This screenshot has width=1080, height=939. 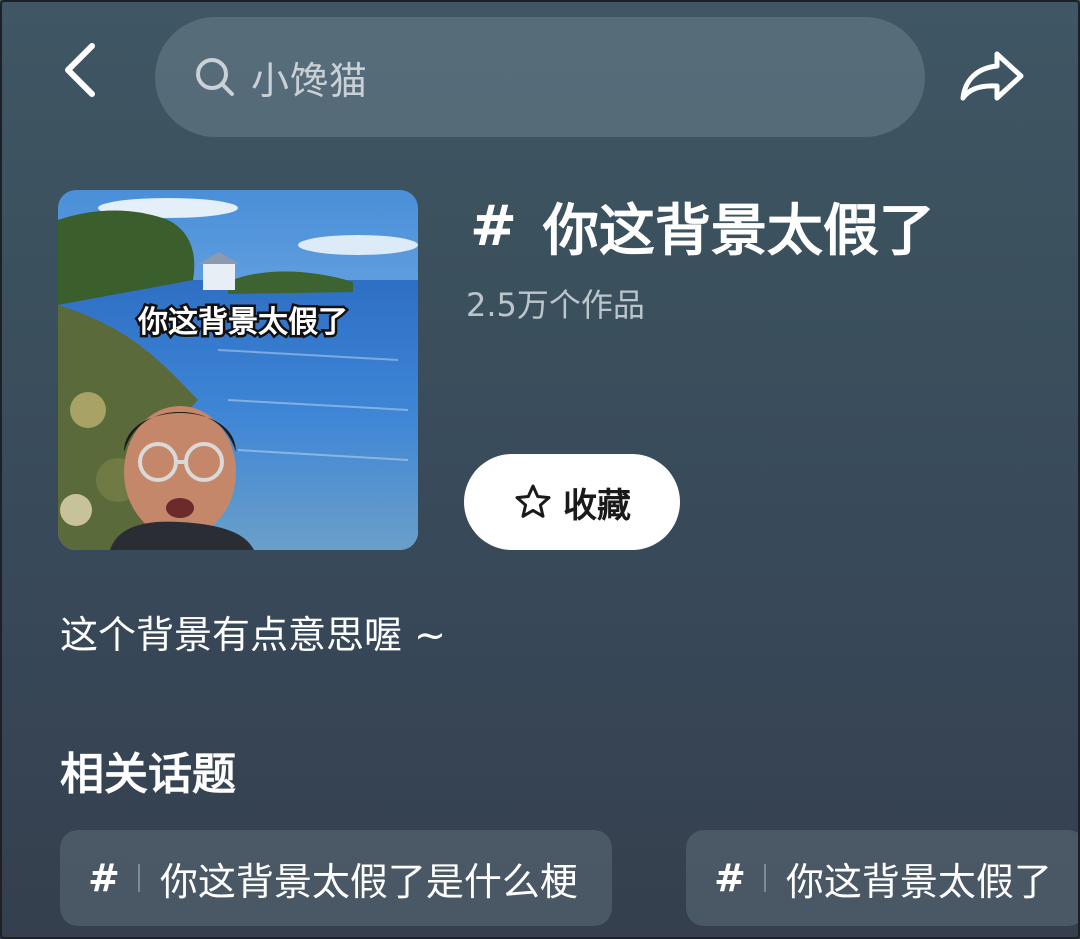 I want to click on related-topic-chip: # 你这背景太假了, so click(x=883, y=878).